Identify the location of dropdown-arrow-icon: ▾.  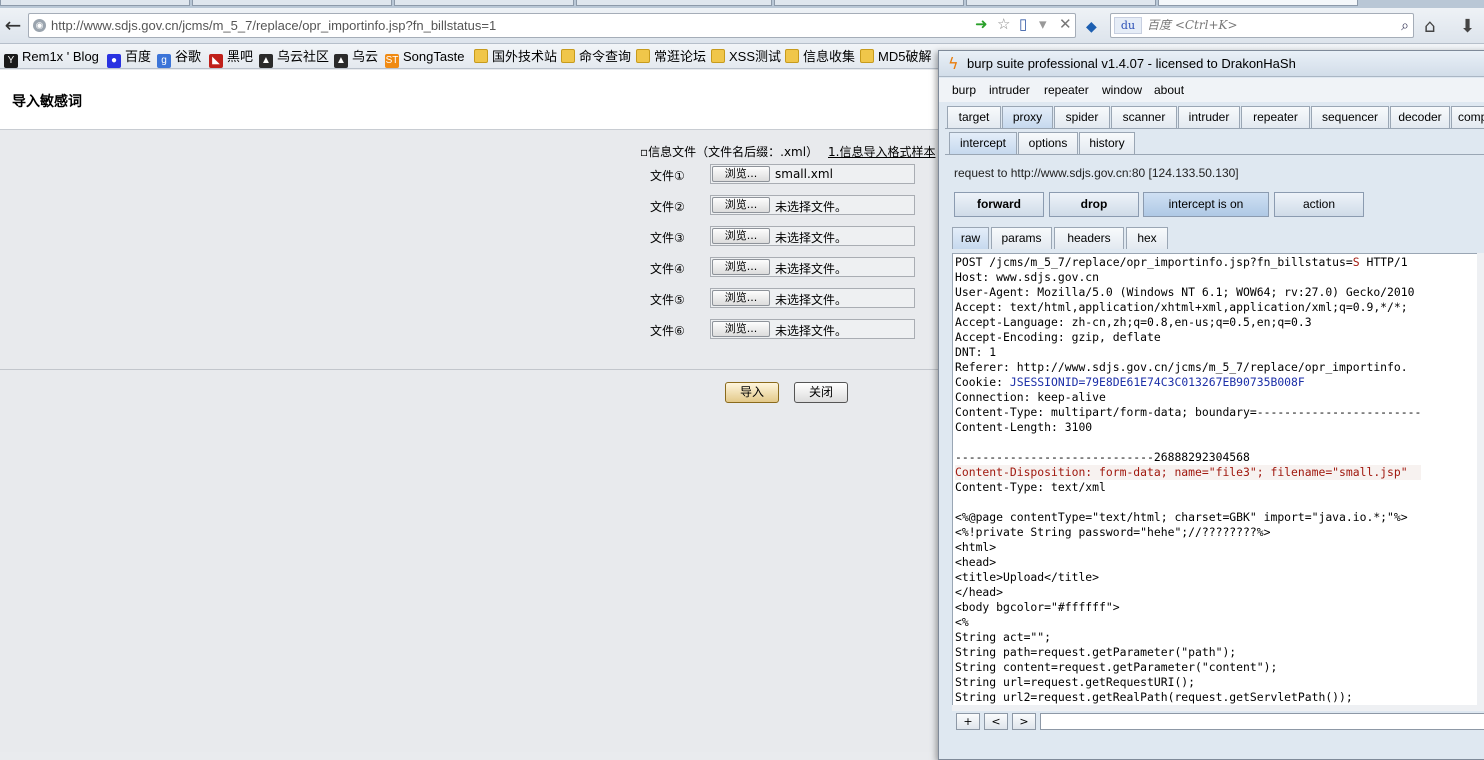
(1043, 25).